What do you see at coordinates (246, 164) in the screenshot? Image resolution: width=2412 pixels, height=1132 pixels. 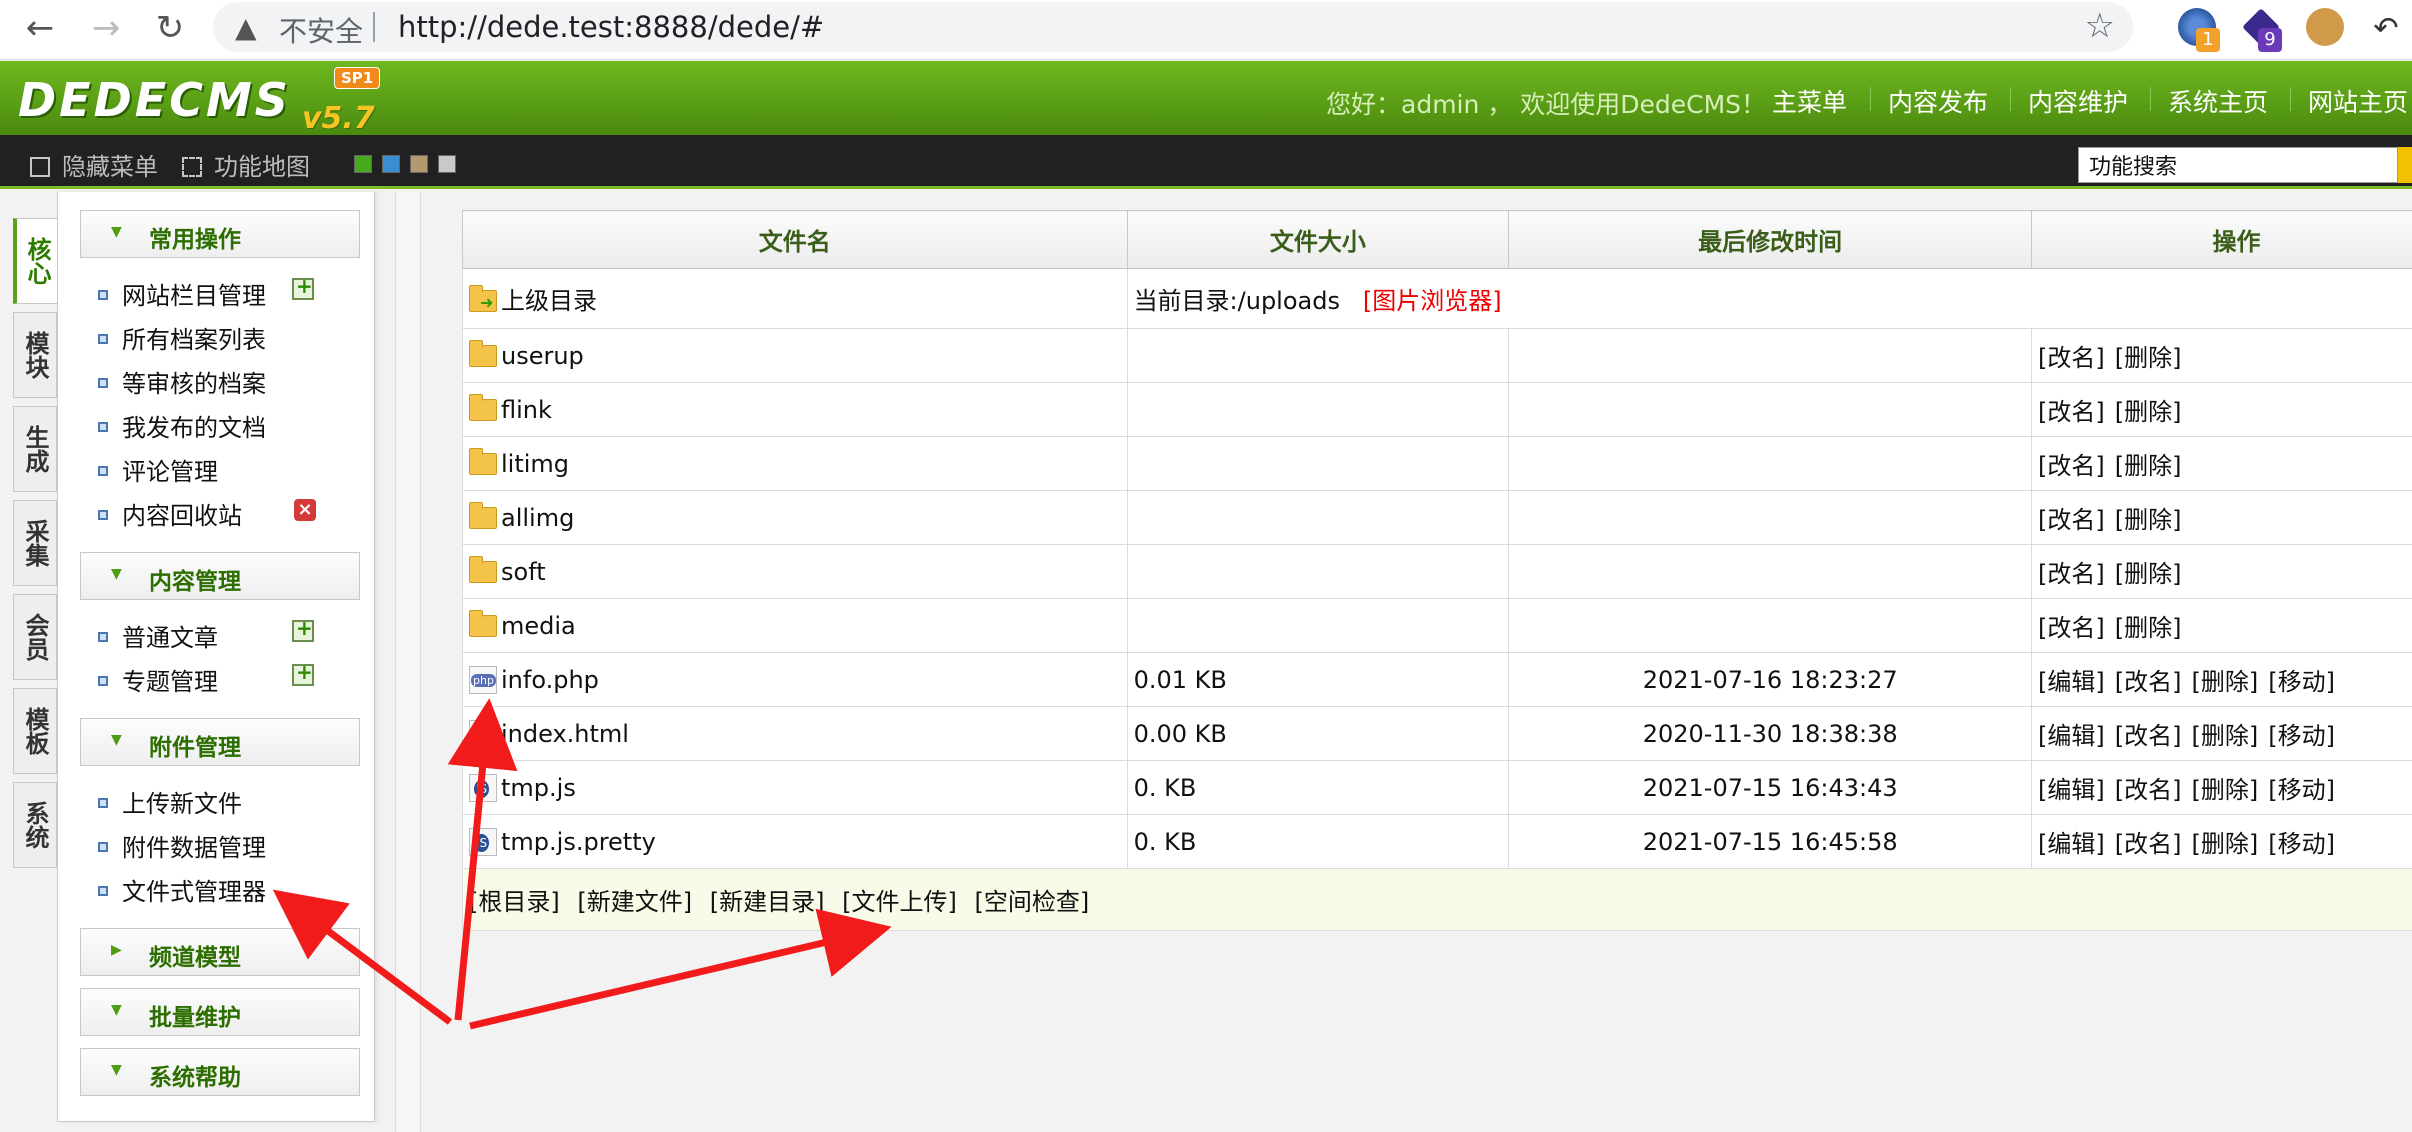 I see `function-map-button: 功能地图` at bounding box center [246, 164].